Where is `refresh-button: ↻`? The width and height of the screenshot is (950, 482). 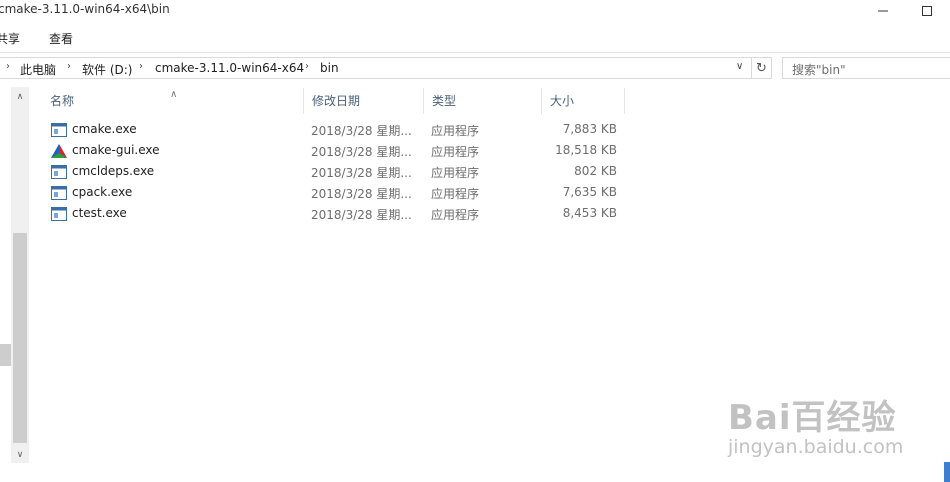
refresh-button: ↻ is located at coordinates (762, 68).